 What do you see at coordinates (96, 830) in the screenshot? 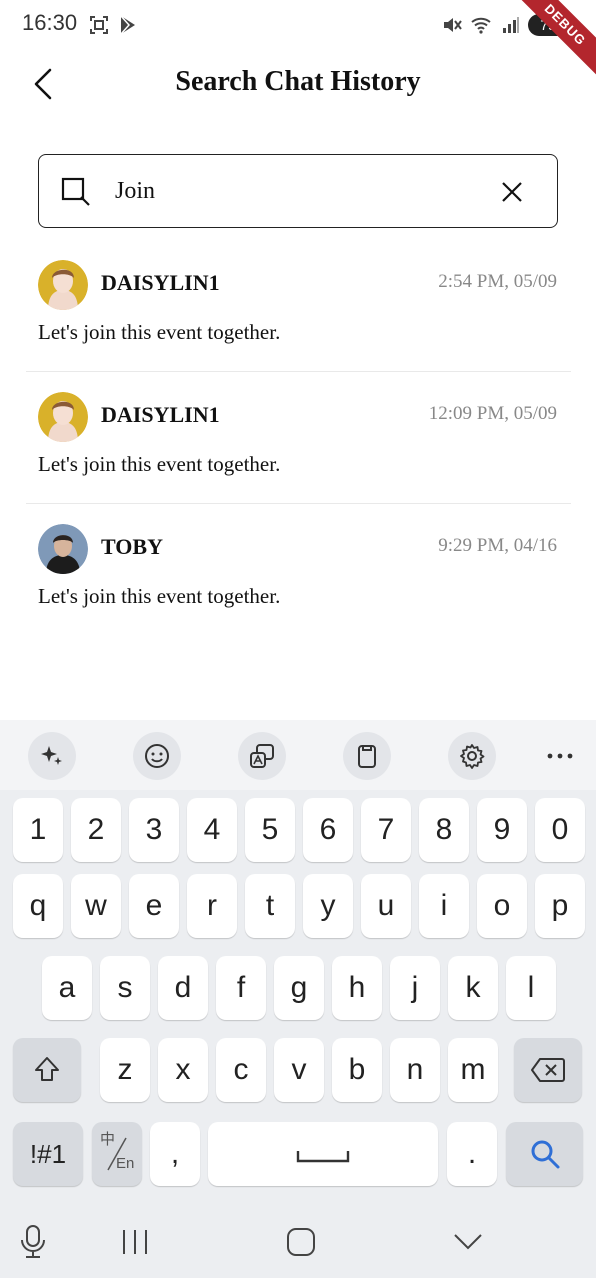
I see `key-2: 2` at bounding box center [96, 830].